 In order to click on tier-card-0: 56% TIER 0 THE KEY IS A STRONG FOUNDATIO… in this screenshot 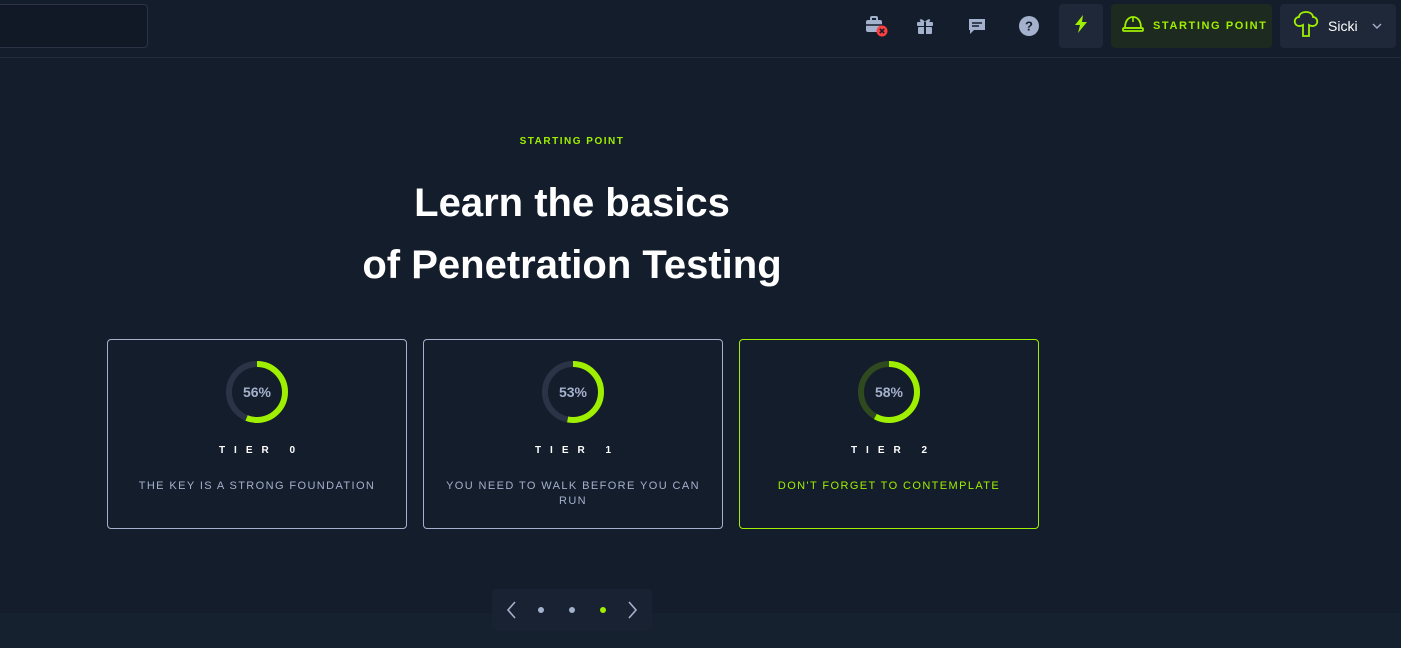, I will do `click(257, 434)`.